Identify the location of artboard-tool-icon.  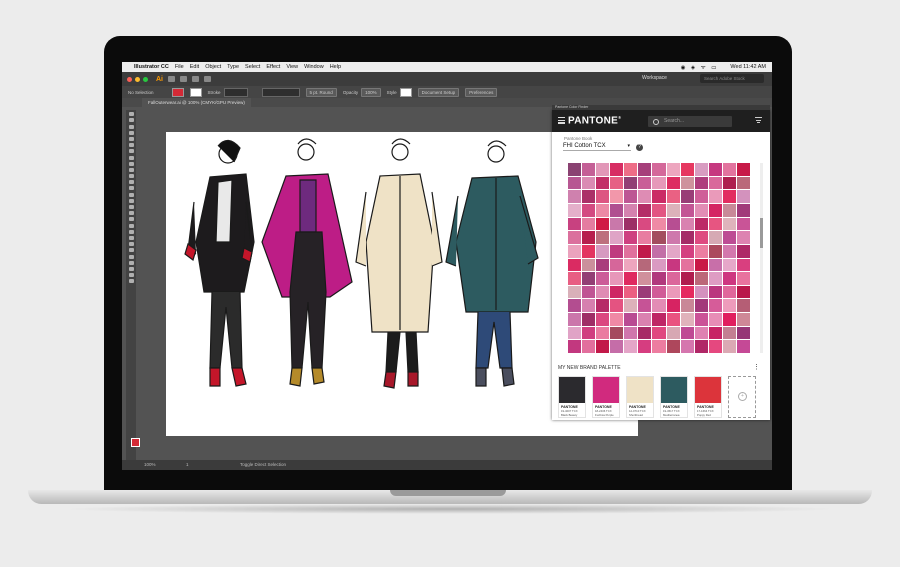
(131, 262).